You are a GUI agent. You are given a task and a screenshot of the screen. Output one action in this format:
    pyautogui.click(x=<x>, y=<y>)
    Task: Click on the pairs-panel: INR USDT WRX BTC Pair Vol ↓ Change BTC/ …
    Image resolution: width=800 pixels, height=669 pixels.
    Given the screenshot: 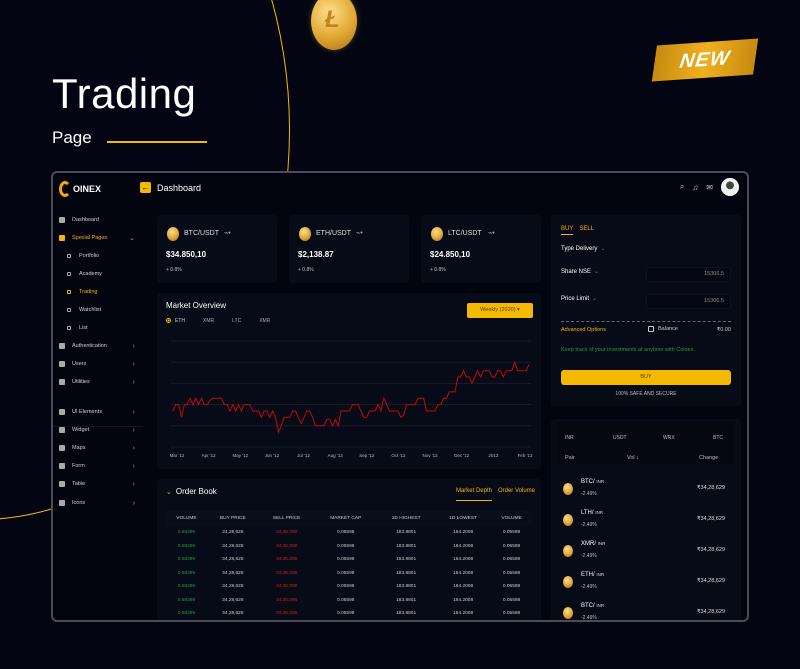 What is the action you would take?
    pyautogui.click(x=646, y=519)
    